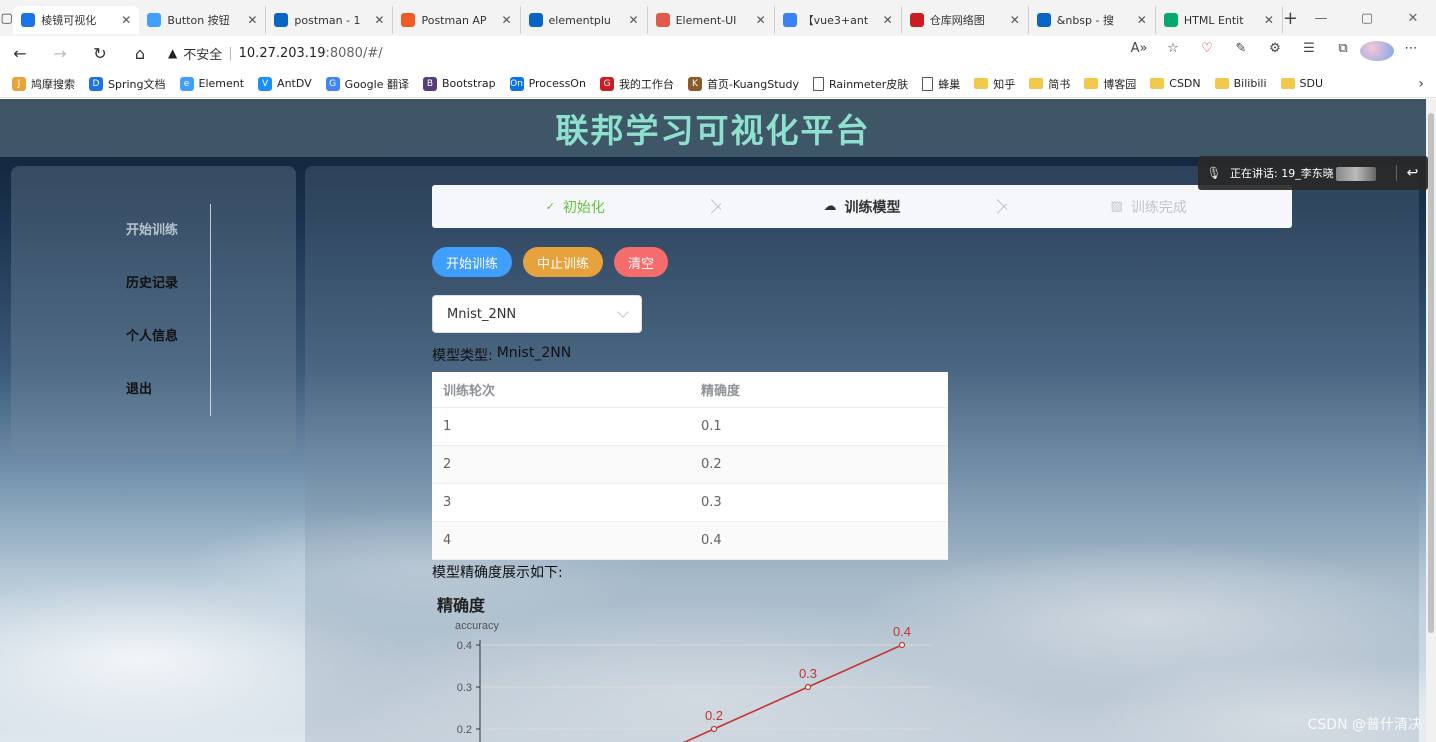 This screenshot has width=1436, height=742. What do you see at coordinates (711, 464) in the screenshot?
I see `table-cell: 0.2` at bounding box center [711, 464].